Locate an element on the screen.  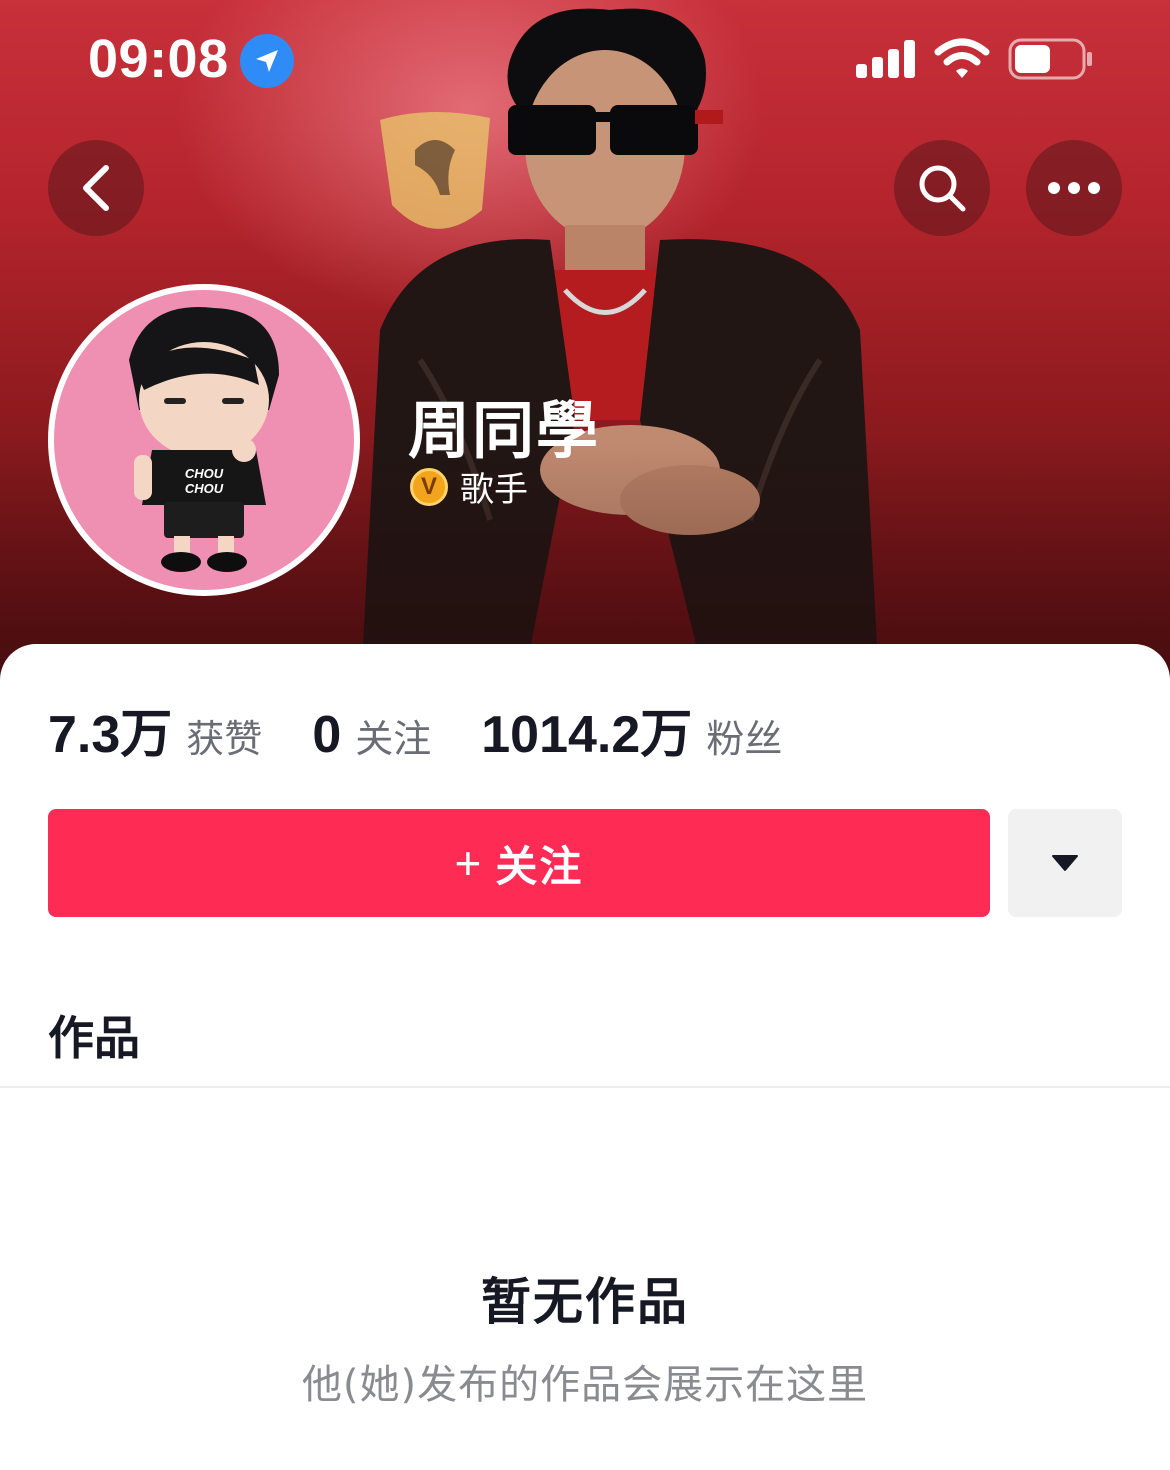
search-icon is located at coordinates (942, 188).